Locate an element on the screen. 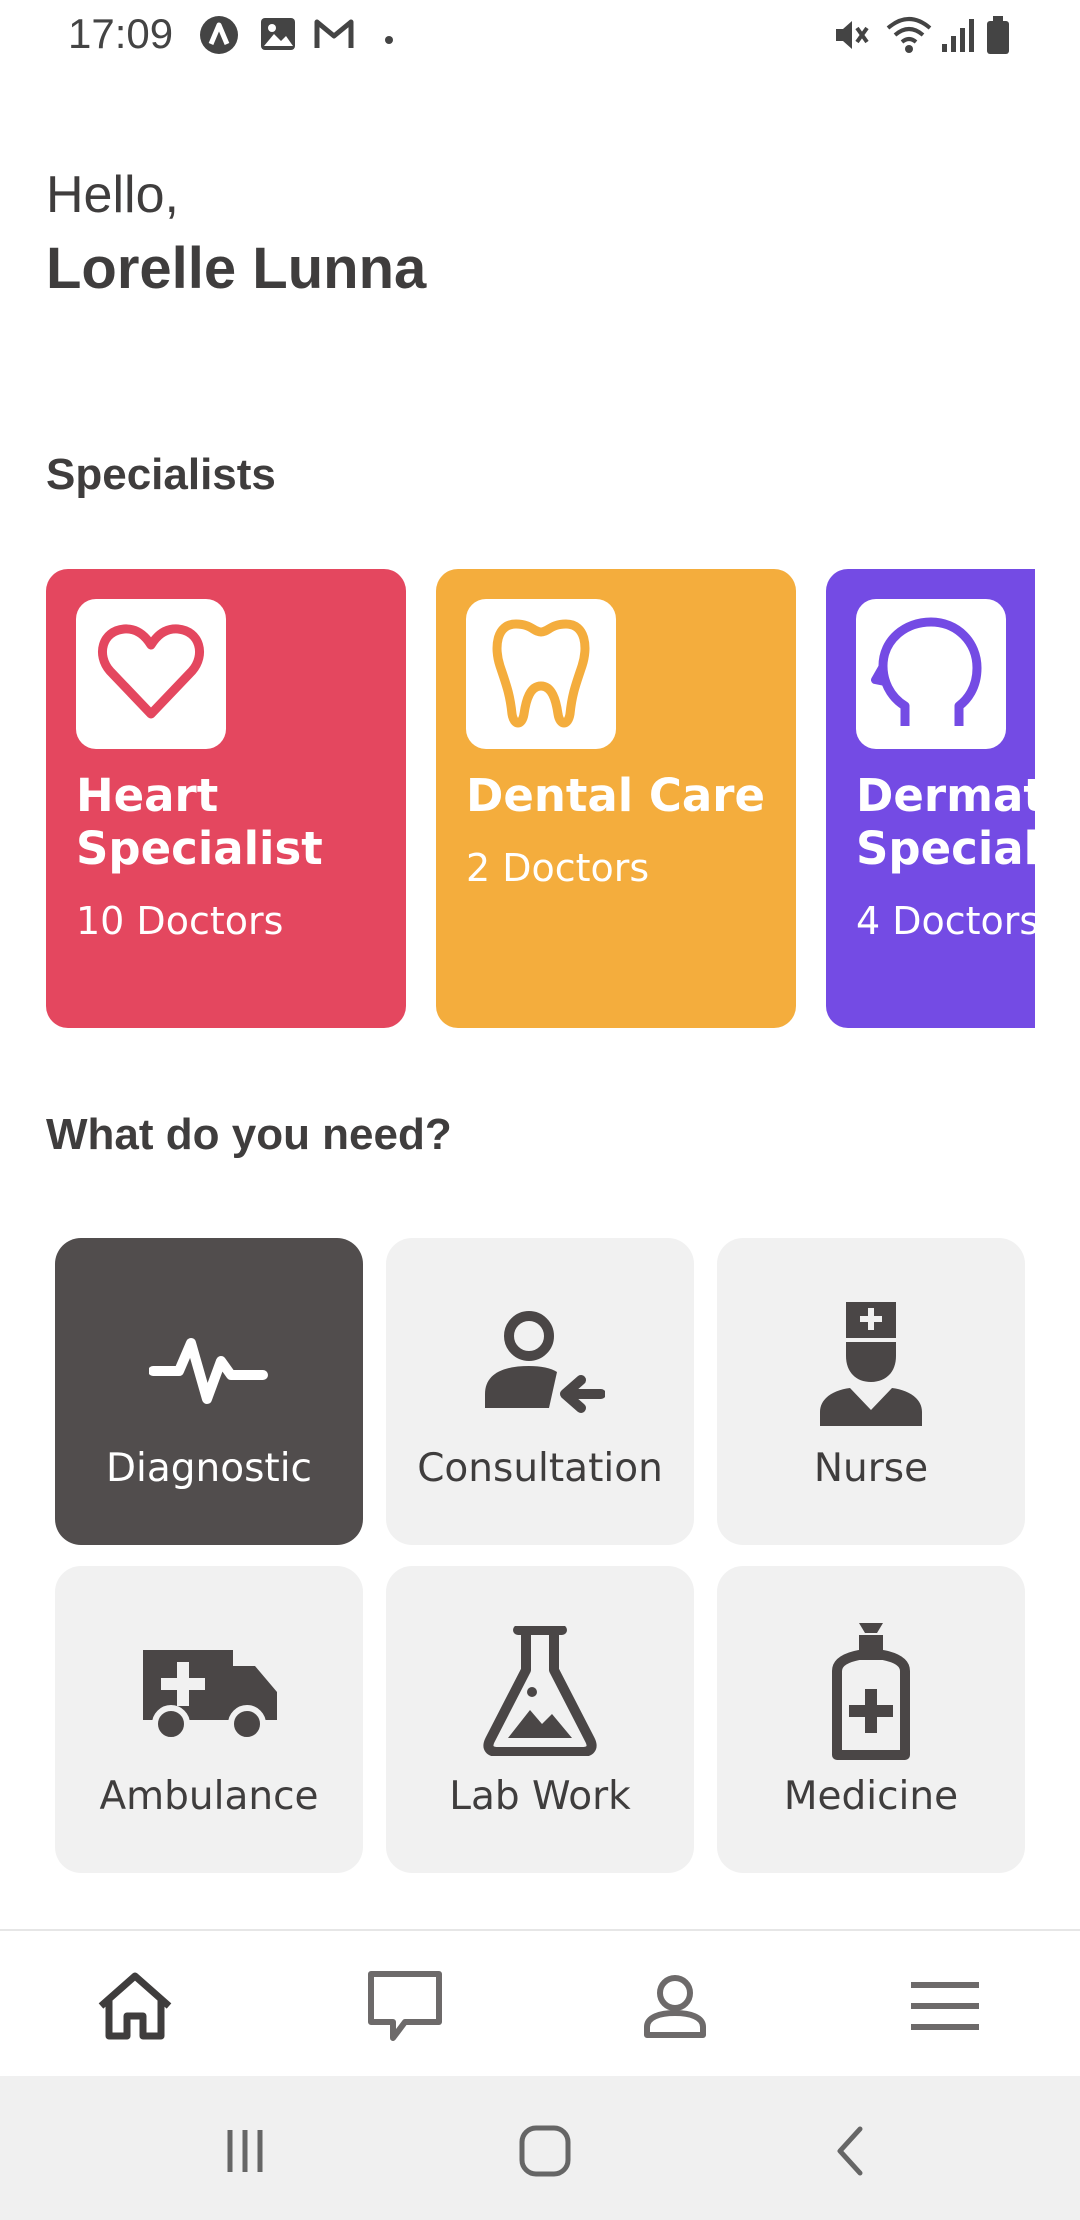 The width and height of the screenshot is (1080, 2220). service-medicine: Medicine is located at coordinates (871, 1719).